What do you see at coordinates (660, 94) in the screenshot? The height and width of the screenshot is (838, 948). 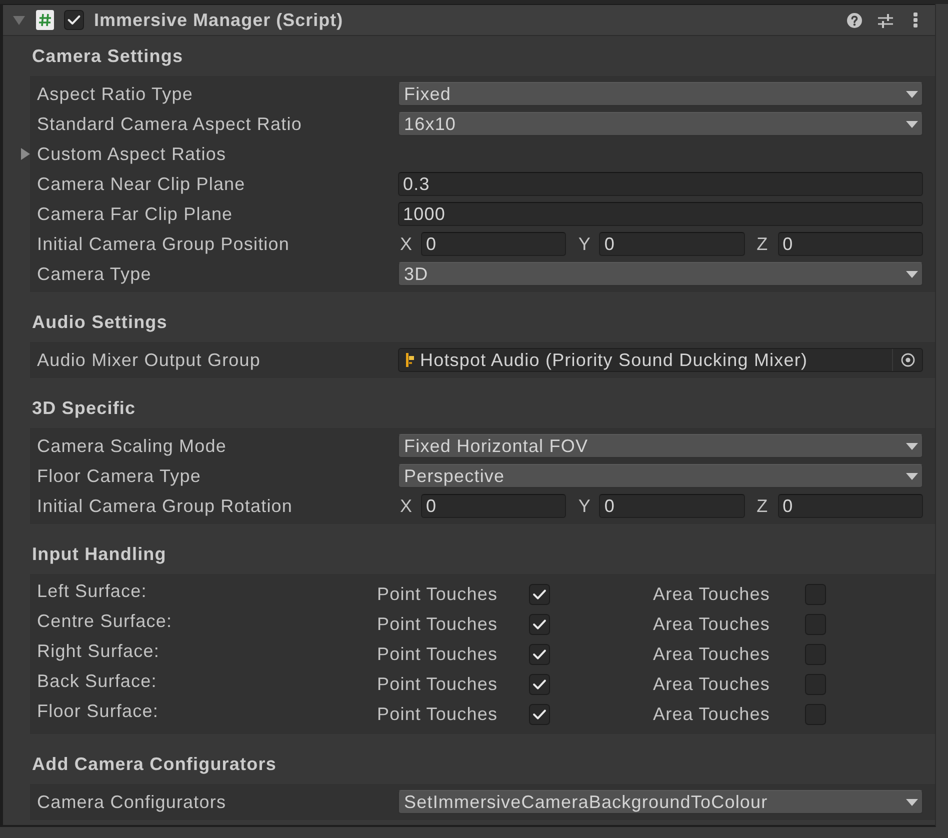 I see `dropdown: Fixed` at bounding box center [660, 94].